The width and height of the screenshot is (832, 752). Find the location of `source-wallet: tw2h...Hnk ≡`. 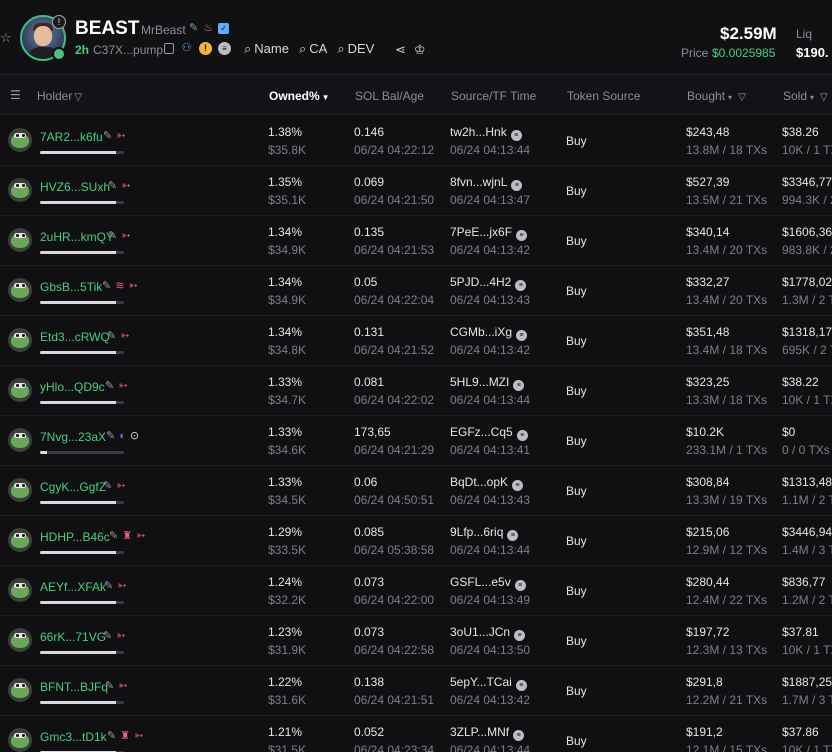

source-wallet: tw2h...Hnk ≡ is located at coordinates (486, 133).